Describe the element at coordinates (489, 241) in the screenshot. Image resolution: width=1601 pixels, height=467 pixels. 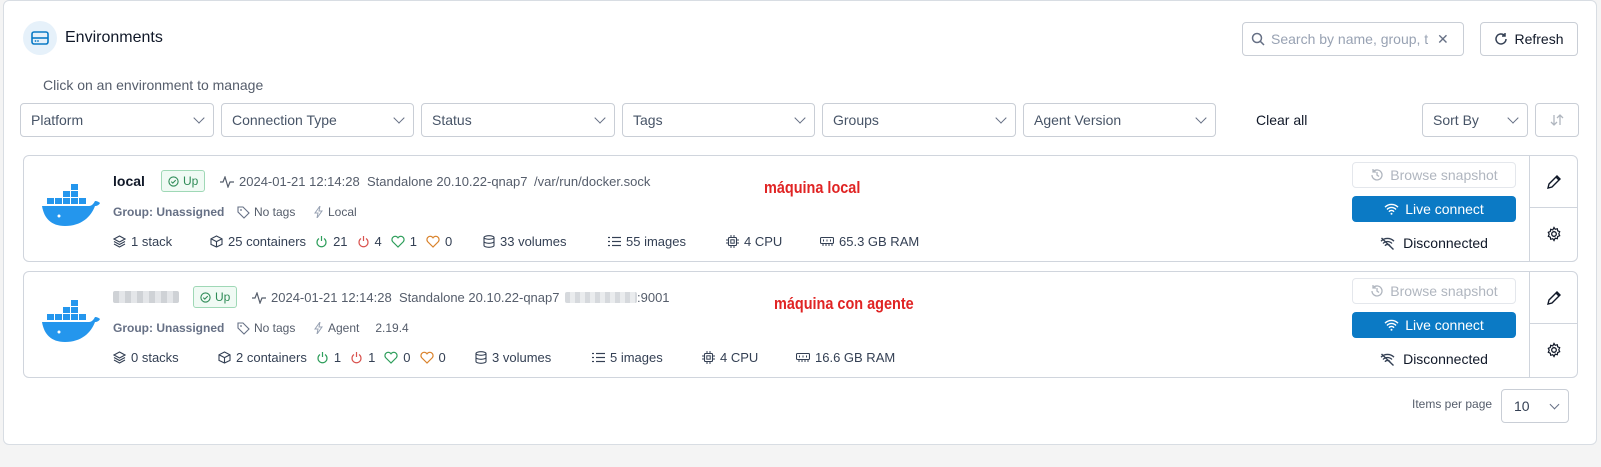
I see `database-icon` at that location.